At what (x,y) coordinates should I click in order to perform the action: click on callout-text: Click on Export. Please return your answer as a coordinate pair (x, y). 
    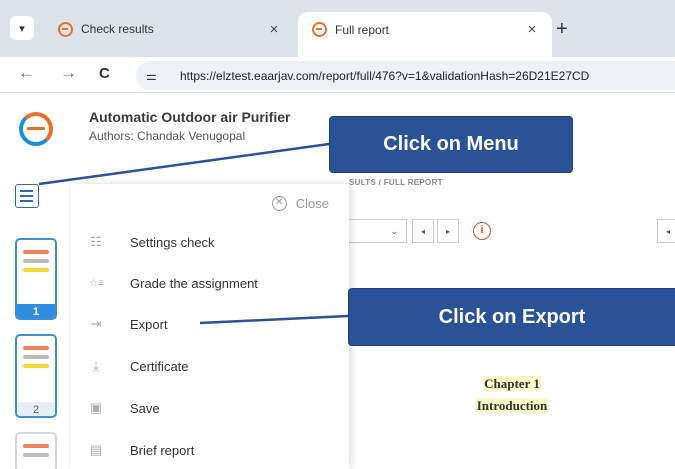
    Looking at the image, I should click on (512, 316).